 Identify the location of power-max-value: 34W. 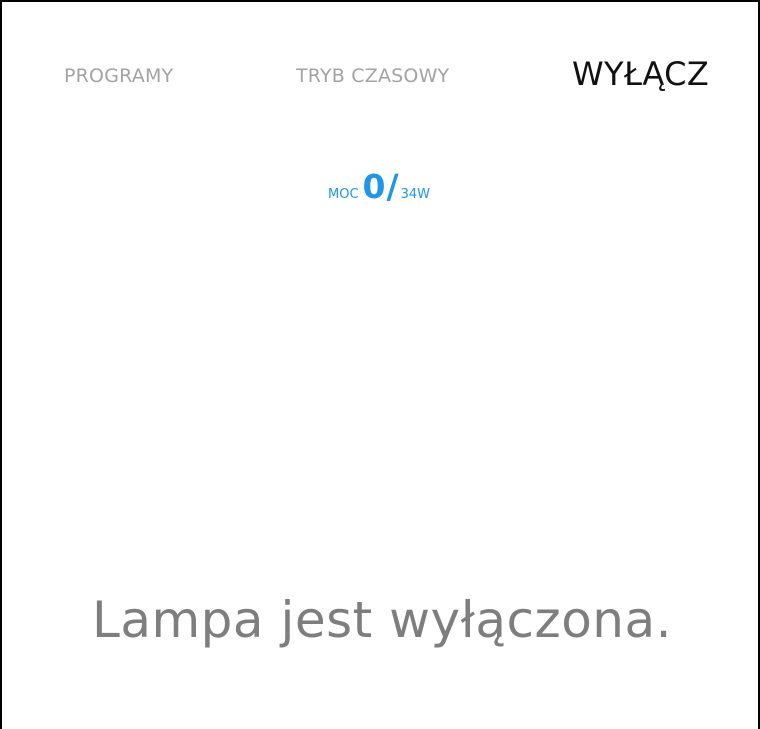
(415, 194).